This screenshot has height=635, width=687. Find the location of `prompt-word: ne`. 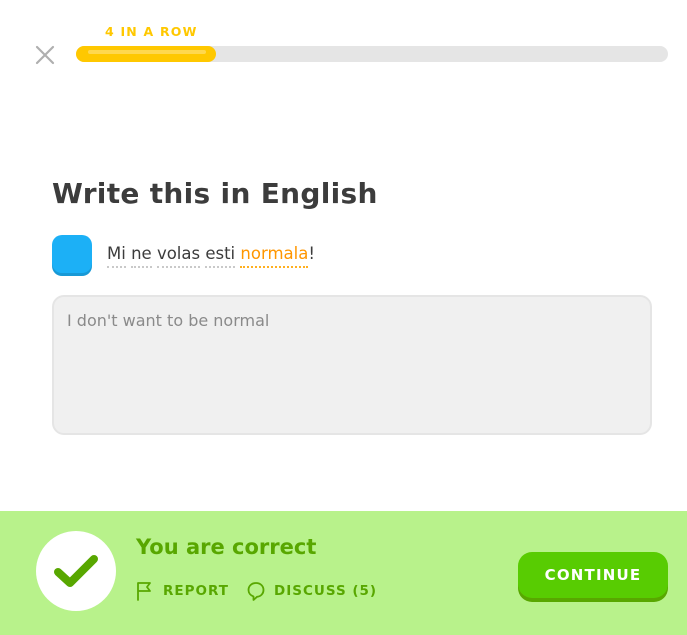

prompt-word: ne is located at coordinates (141, 256).